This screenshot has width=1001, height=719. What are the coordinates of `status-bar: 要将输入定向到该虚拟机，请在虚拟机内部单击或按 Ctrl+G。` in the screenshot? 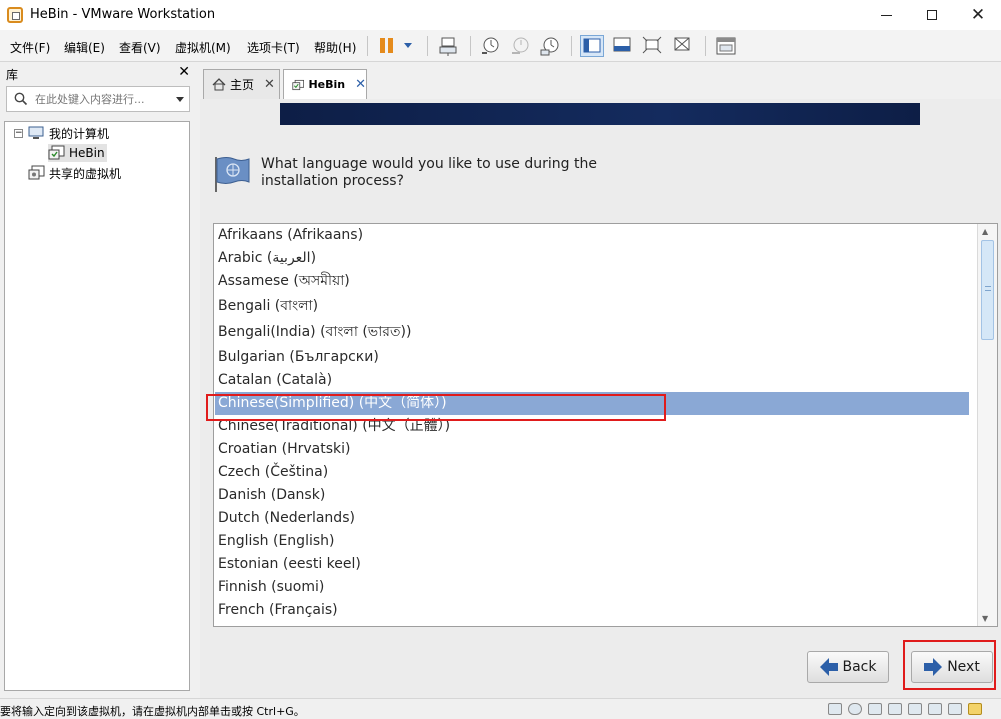 It's located at (500, 708).